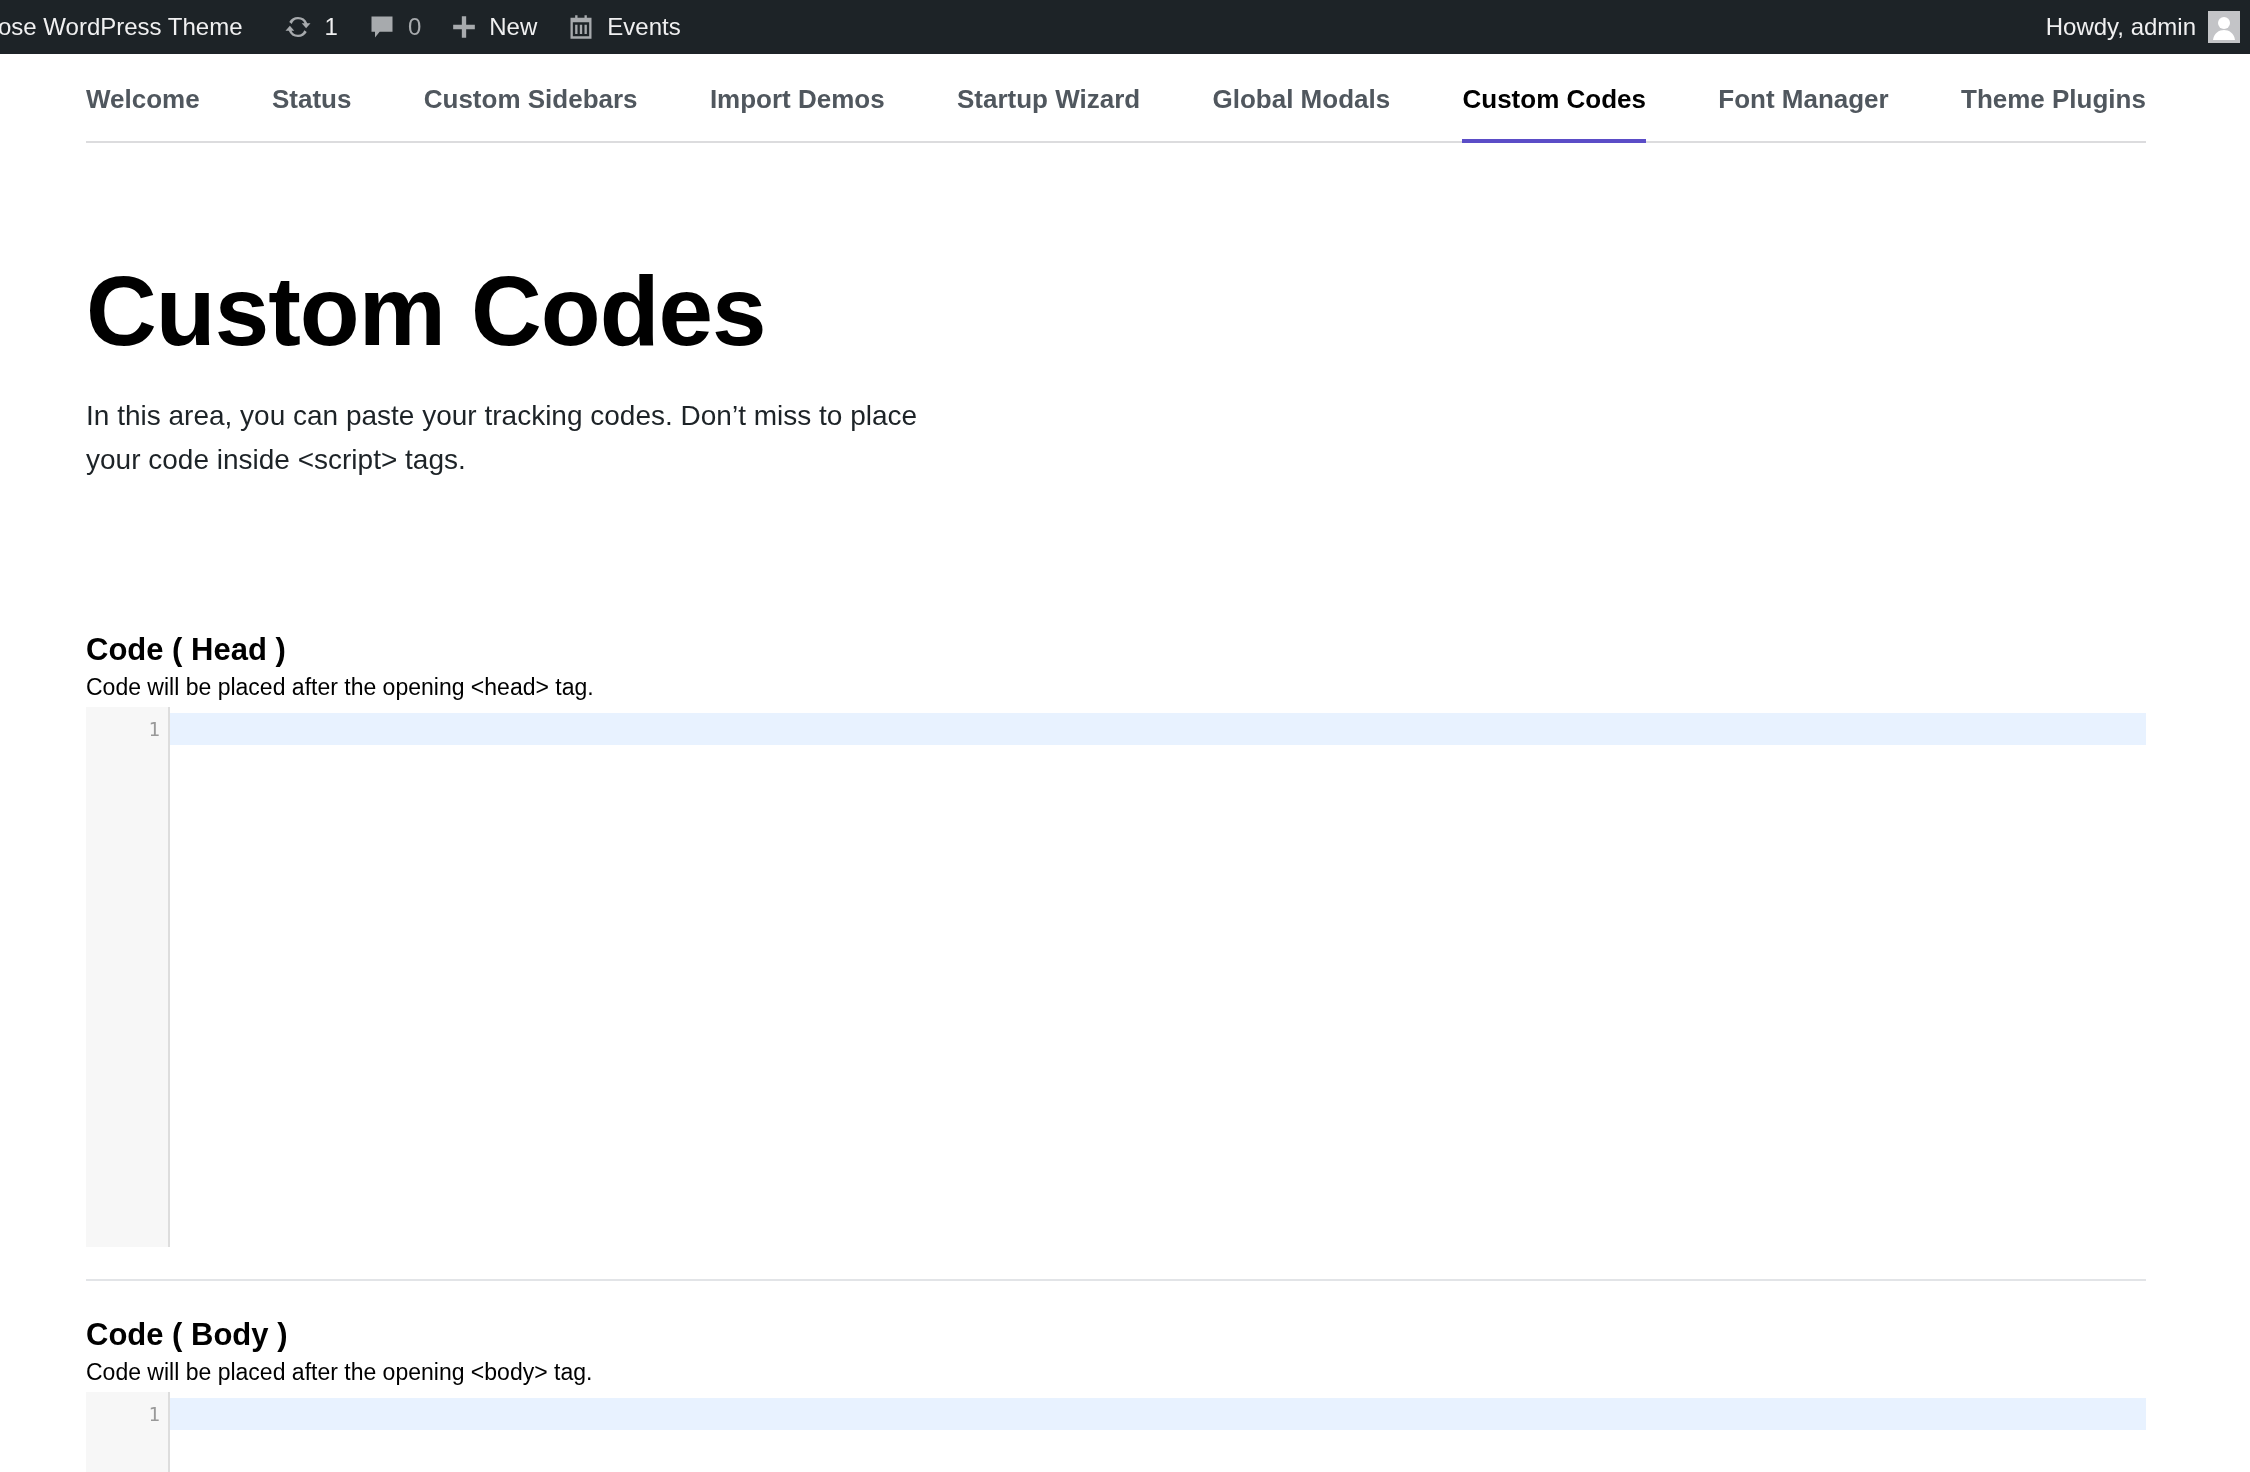  I want to click on nav-tab: Startup Wizard, so click(1049, 98).